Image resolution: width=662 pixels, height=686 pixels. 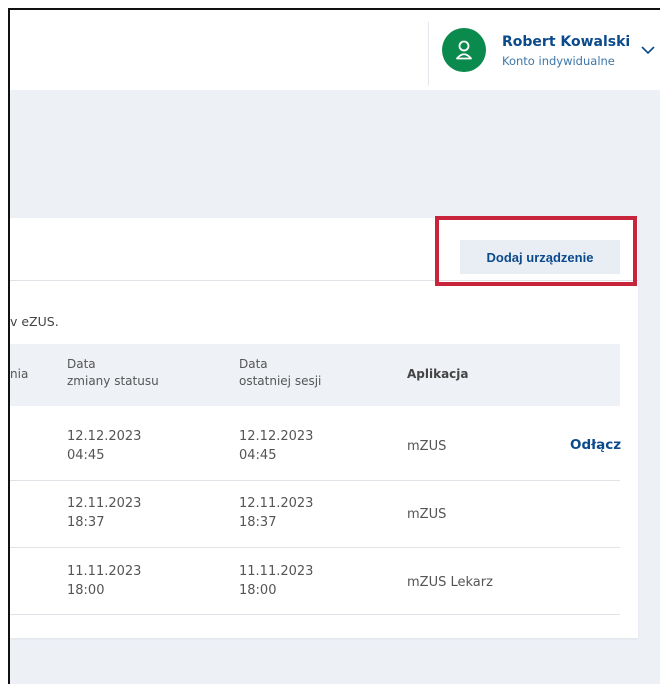 What do you see at coordinates (258, 522) in the screenshot?
I see `row2-session-time: 18:37` at bounding box center [258, 522].